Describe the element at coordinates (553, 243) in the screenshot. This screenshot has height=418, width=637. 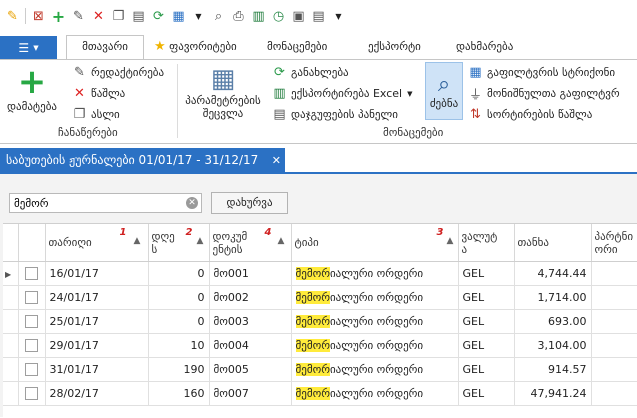
I see `column-header-amount: თანხა` at that location.